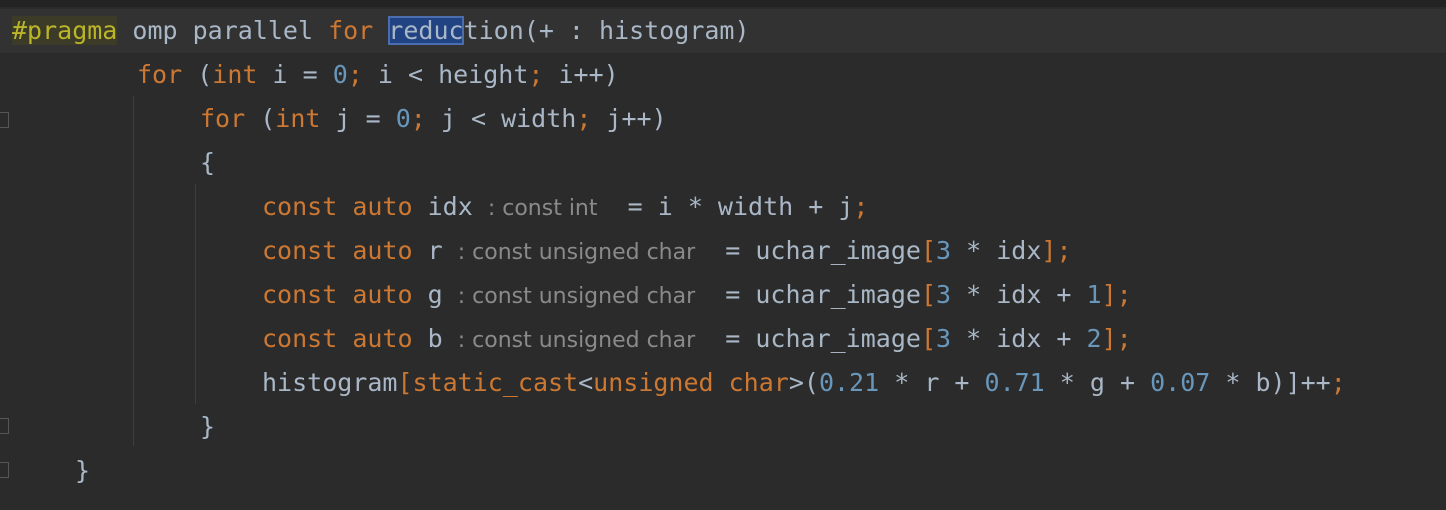 This screenshot has height=510, width=1446. Describe the element at coordinates (723, 3) in the screenshot. I see `editor-top-stripe` at that location.